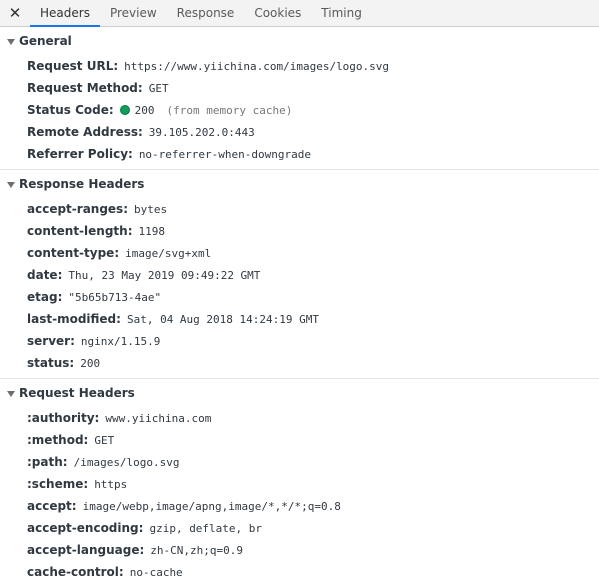 This screenshot has width=599, height=587. I want to click on section-general-header: General, so click(299, 41).